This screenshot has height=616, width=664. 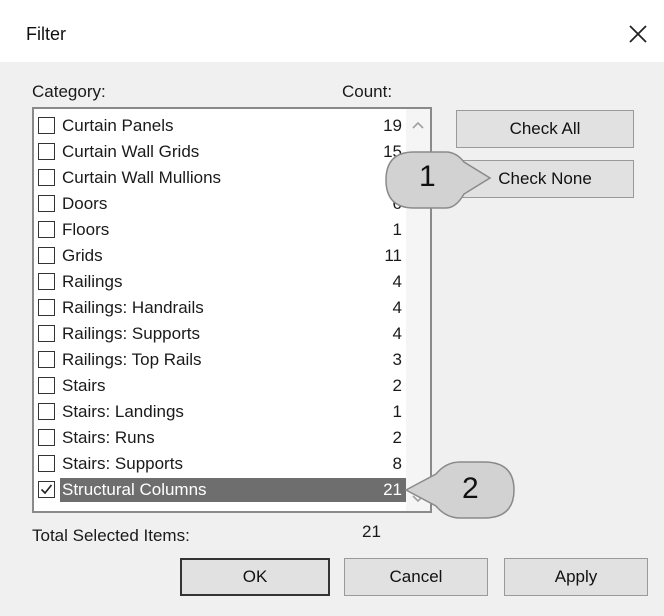 I want to click on list-item-label: Doors, so click(x=85, y=203).